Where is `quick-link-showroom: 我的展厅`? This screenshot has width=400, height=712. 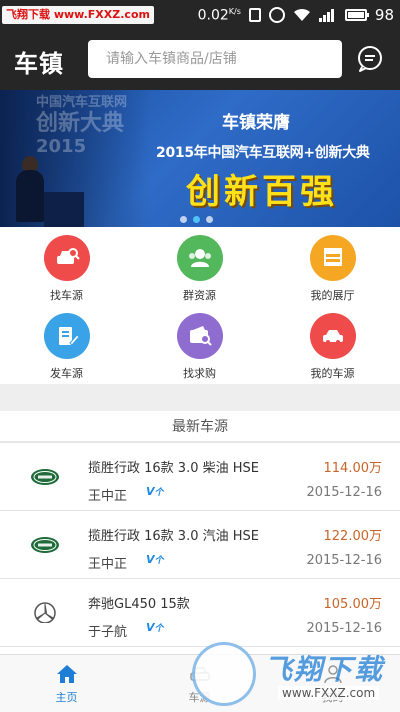 quick-link-showroom: 我的展厅 is located at coordinates (332, 266).